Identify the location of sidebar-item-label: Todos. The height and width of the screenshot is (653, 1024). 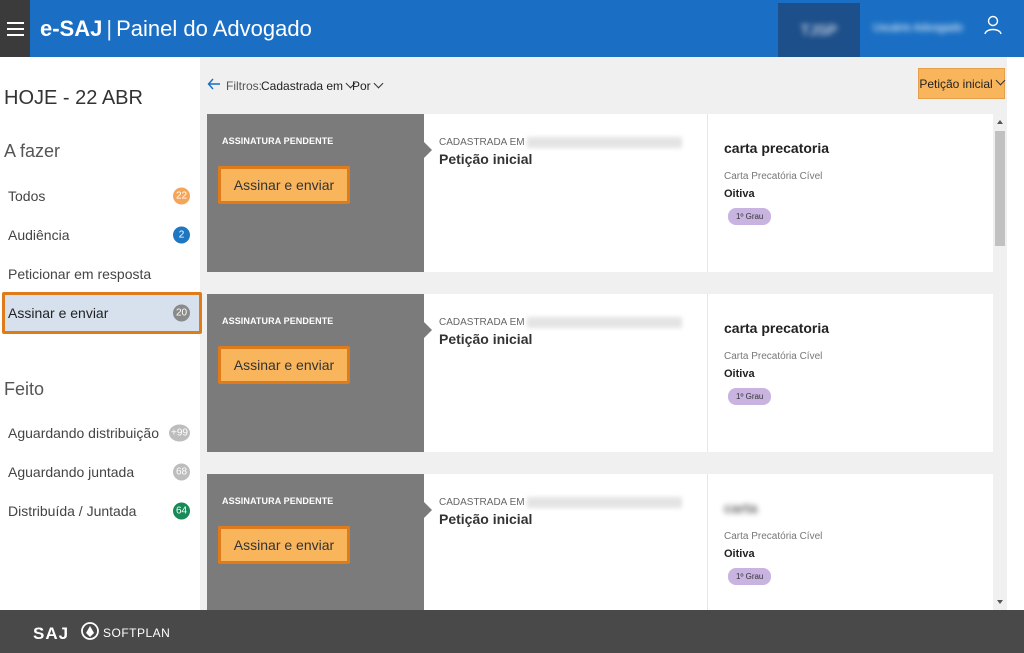
(27, 196).